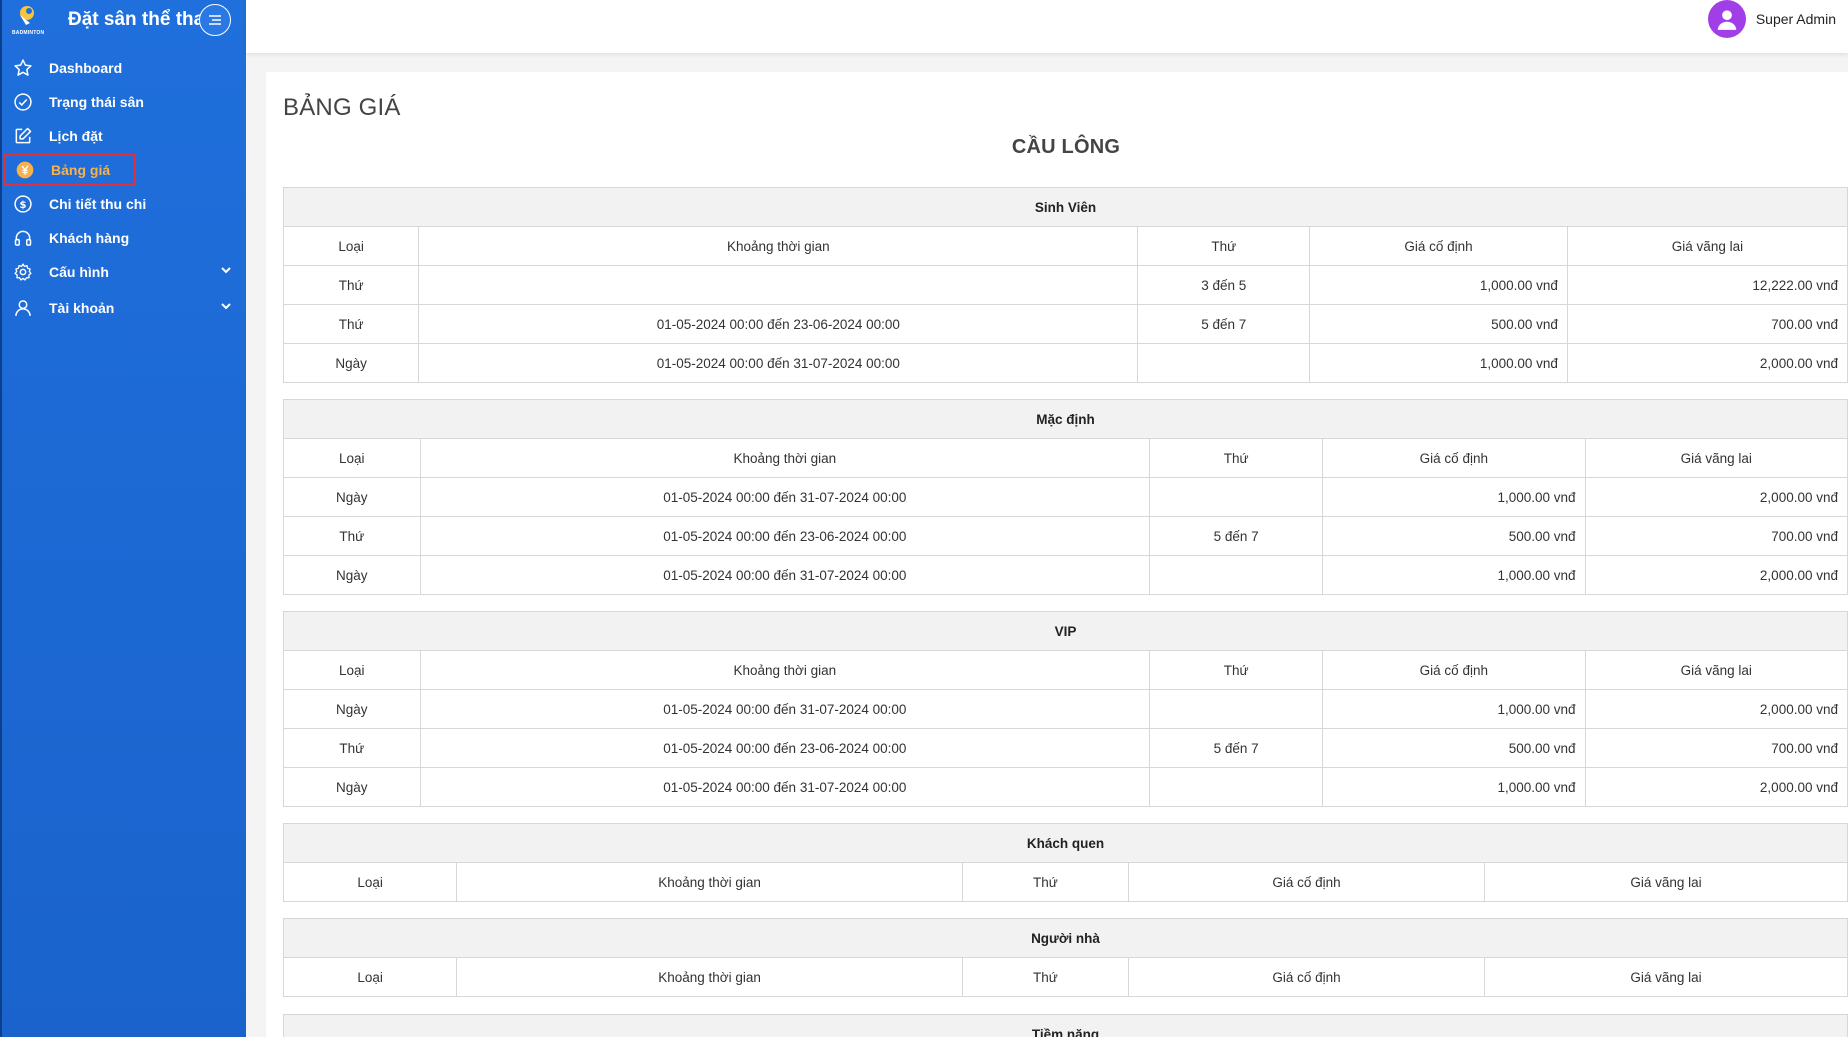 Image resolution: width=1848 pixels, height=1037 pixels. Describe the element at coordinates (1795, 19) in the screenshot. I see `user-name: Super Admin` at that location.